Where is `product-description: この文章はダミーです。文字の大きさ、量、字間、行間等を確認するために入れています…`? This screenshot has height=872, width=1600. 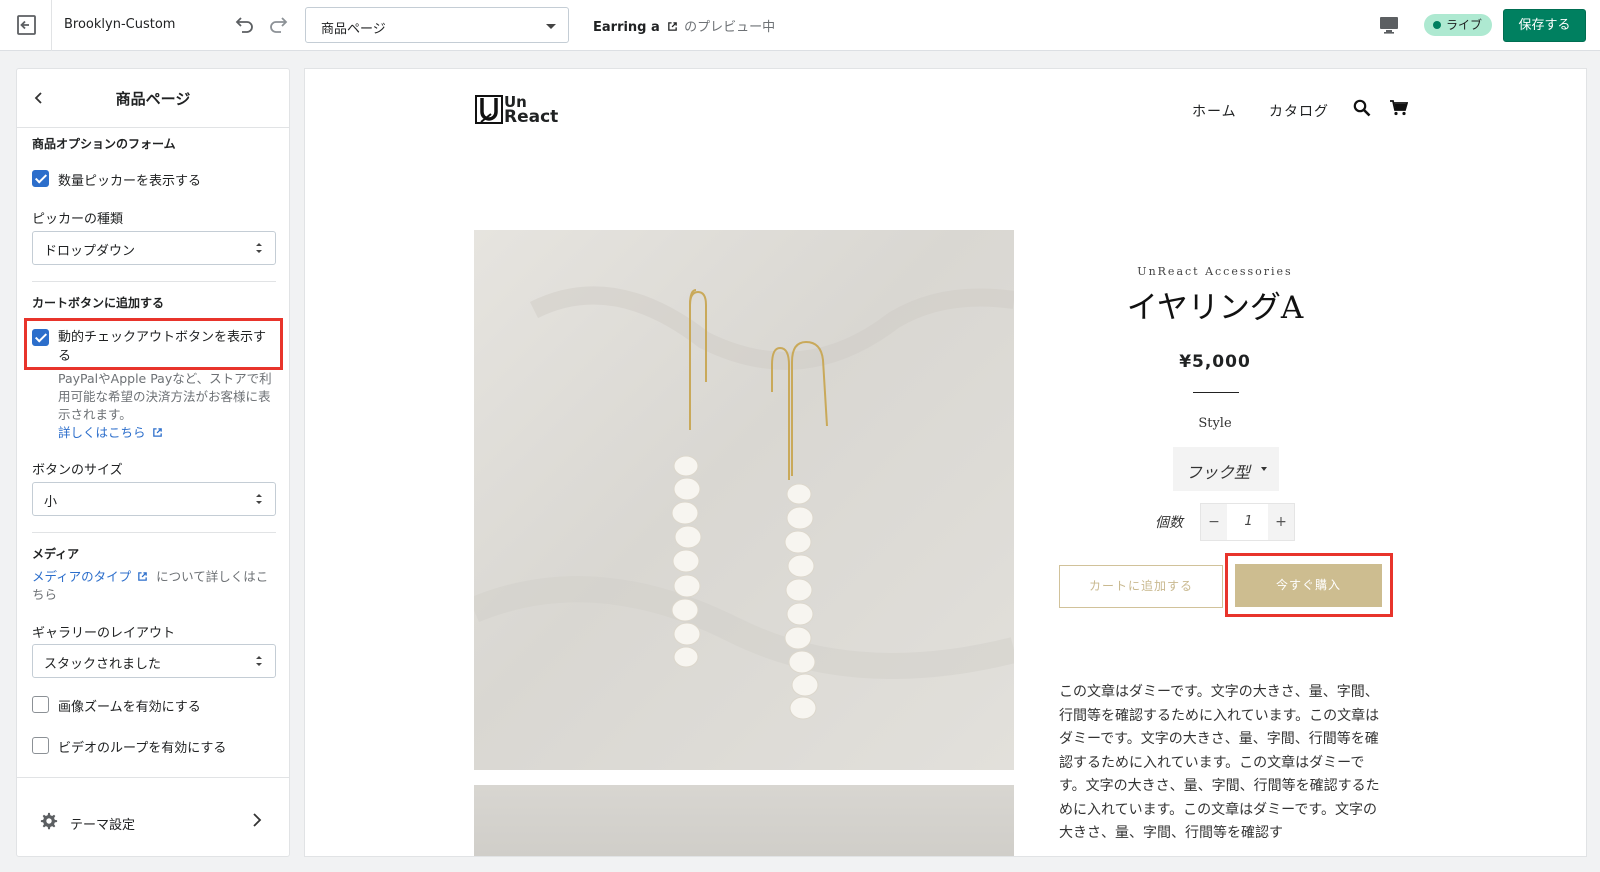
product-description: この文章はダミーです。文字の大きさ、量、字間、行間等を確認するために入れています… is located at coordinates (1219, 762).